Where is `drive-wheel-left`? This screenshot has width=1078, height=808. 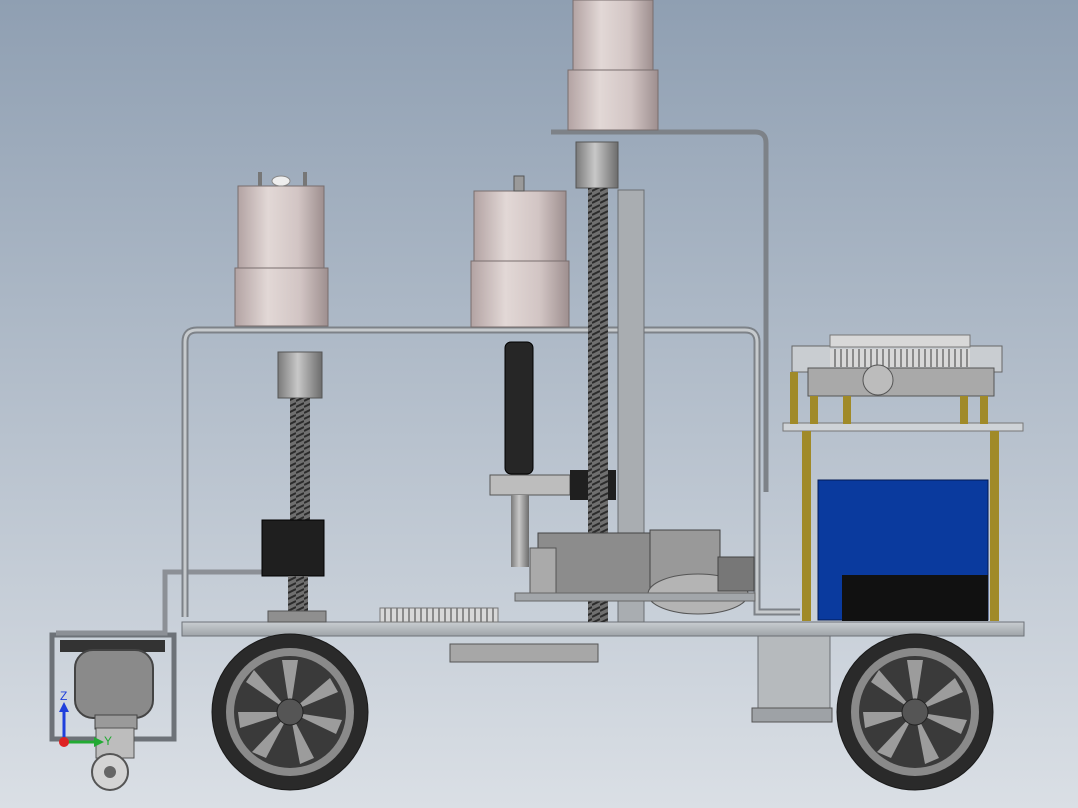
drive-wheel-left is located at coordinates (290, 712).